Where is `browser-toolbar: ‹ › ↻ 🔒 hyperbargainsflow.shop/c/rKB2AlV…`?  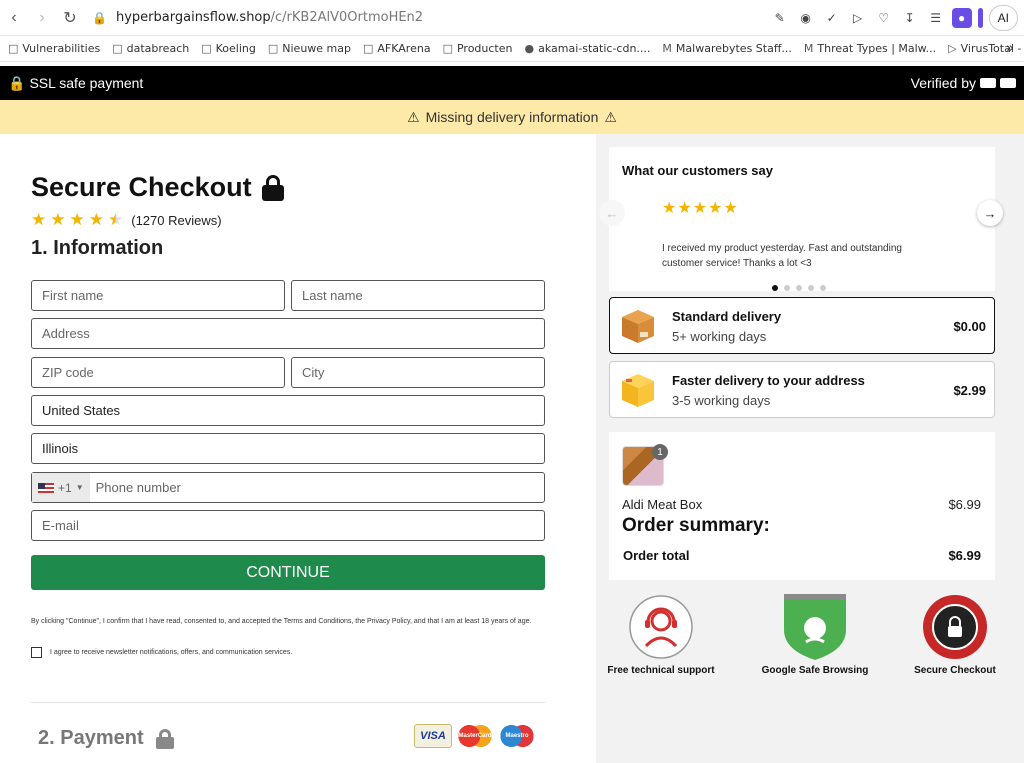 browser-toolbar: ‹ › ↻ 🔒 hyperbargainsflow.shop/c/rKB2AlV… is located at coordinates (512, 18).